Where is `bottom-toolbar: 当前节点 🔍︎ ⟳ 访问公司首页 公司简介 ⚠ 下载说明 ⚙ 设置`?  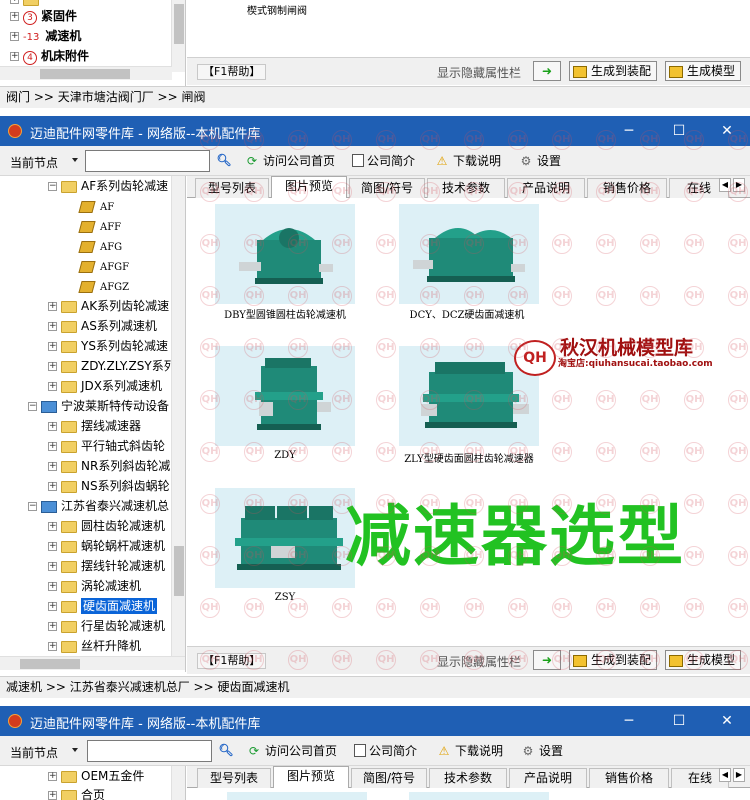
bottom-toolbar: 当前节点 🔍︎ ⟳ 访问公司首页 公司简介 ⚠ 下载说明 ⚙ 设置 is located at coordinates (375, 751).